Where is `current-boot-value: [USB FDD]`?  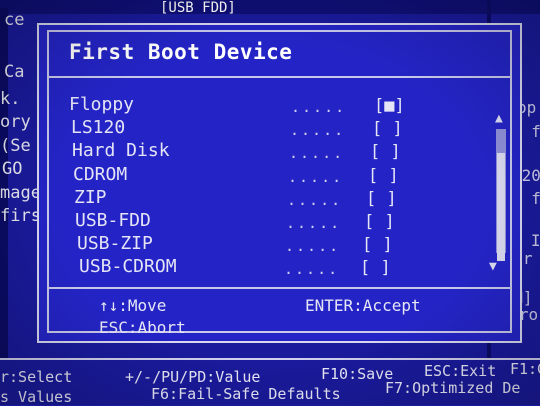 current-boot-value: [USB FDD] is located at coordinates (198, 8).